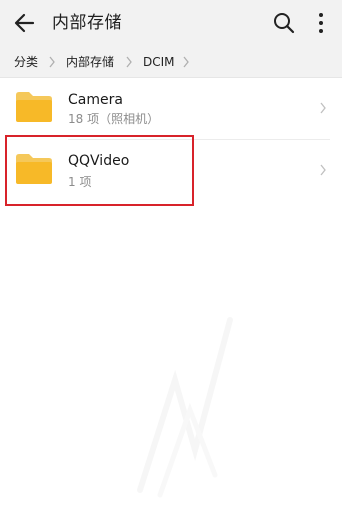 Image resolution: width=342 pixels, height=506 pixels. I want to click on folder-subtitle: 18 项（照相机）, so click(114, 119).